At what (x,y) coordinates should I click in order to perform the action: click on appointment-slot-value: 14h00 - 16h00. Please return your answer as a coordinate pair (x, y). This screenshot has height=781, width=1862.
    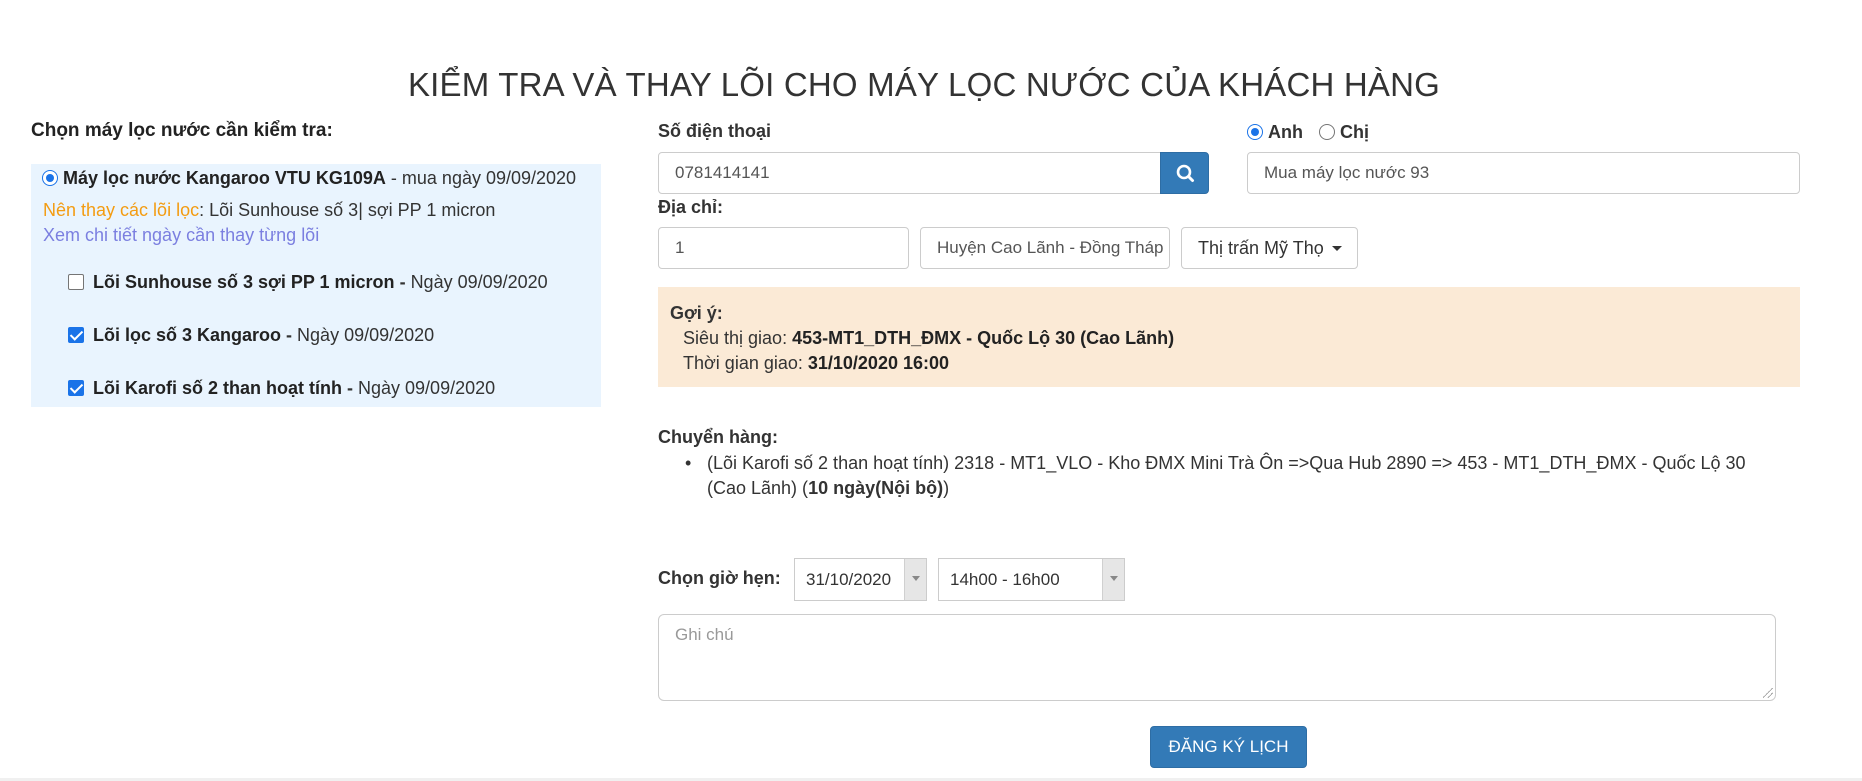
    Looking at the image, I should click on (1005, 579).